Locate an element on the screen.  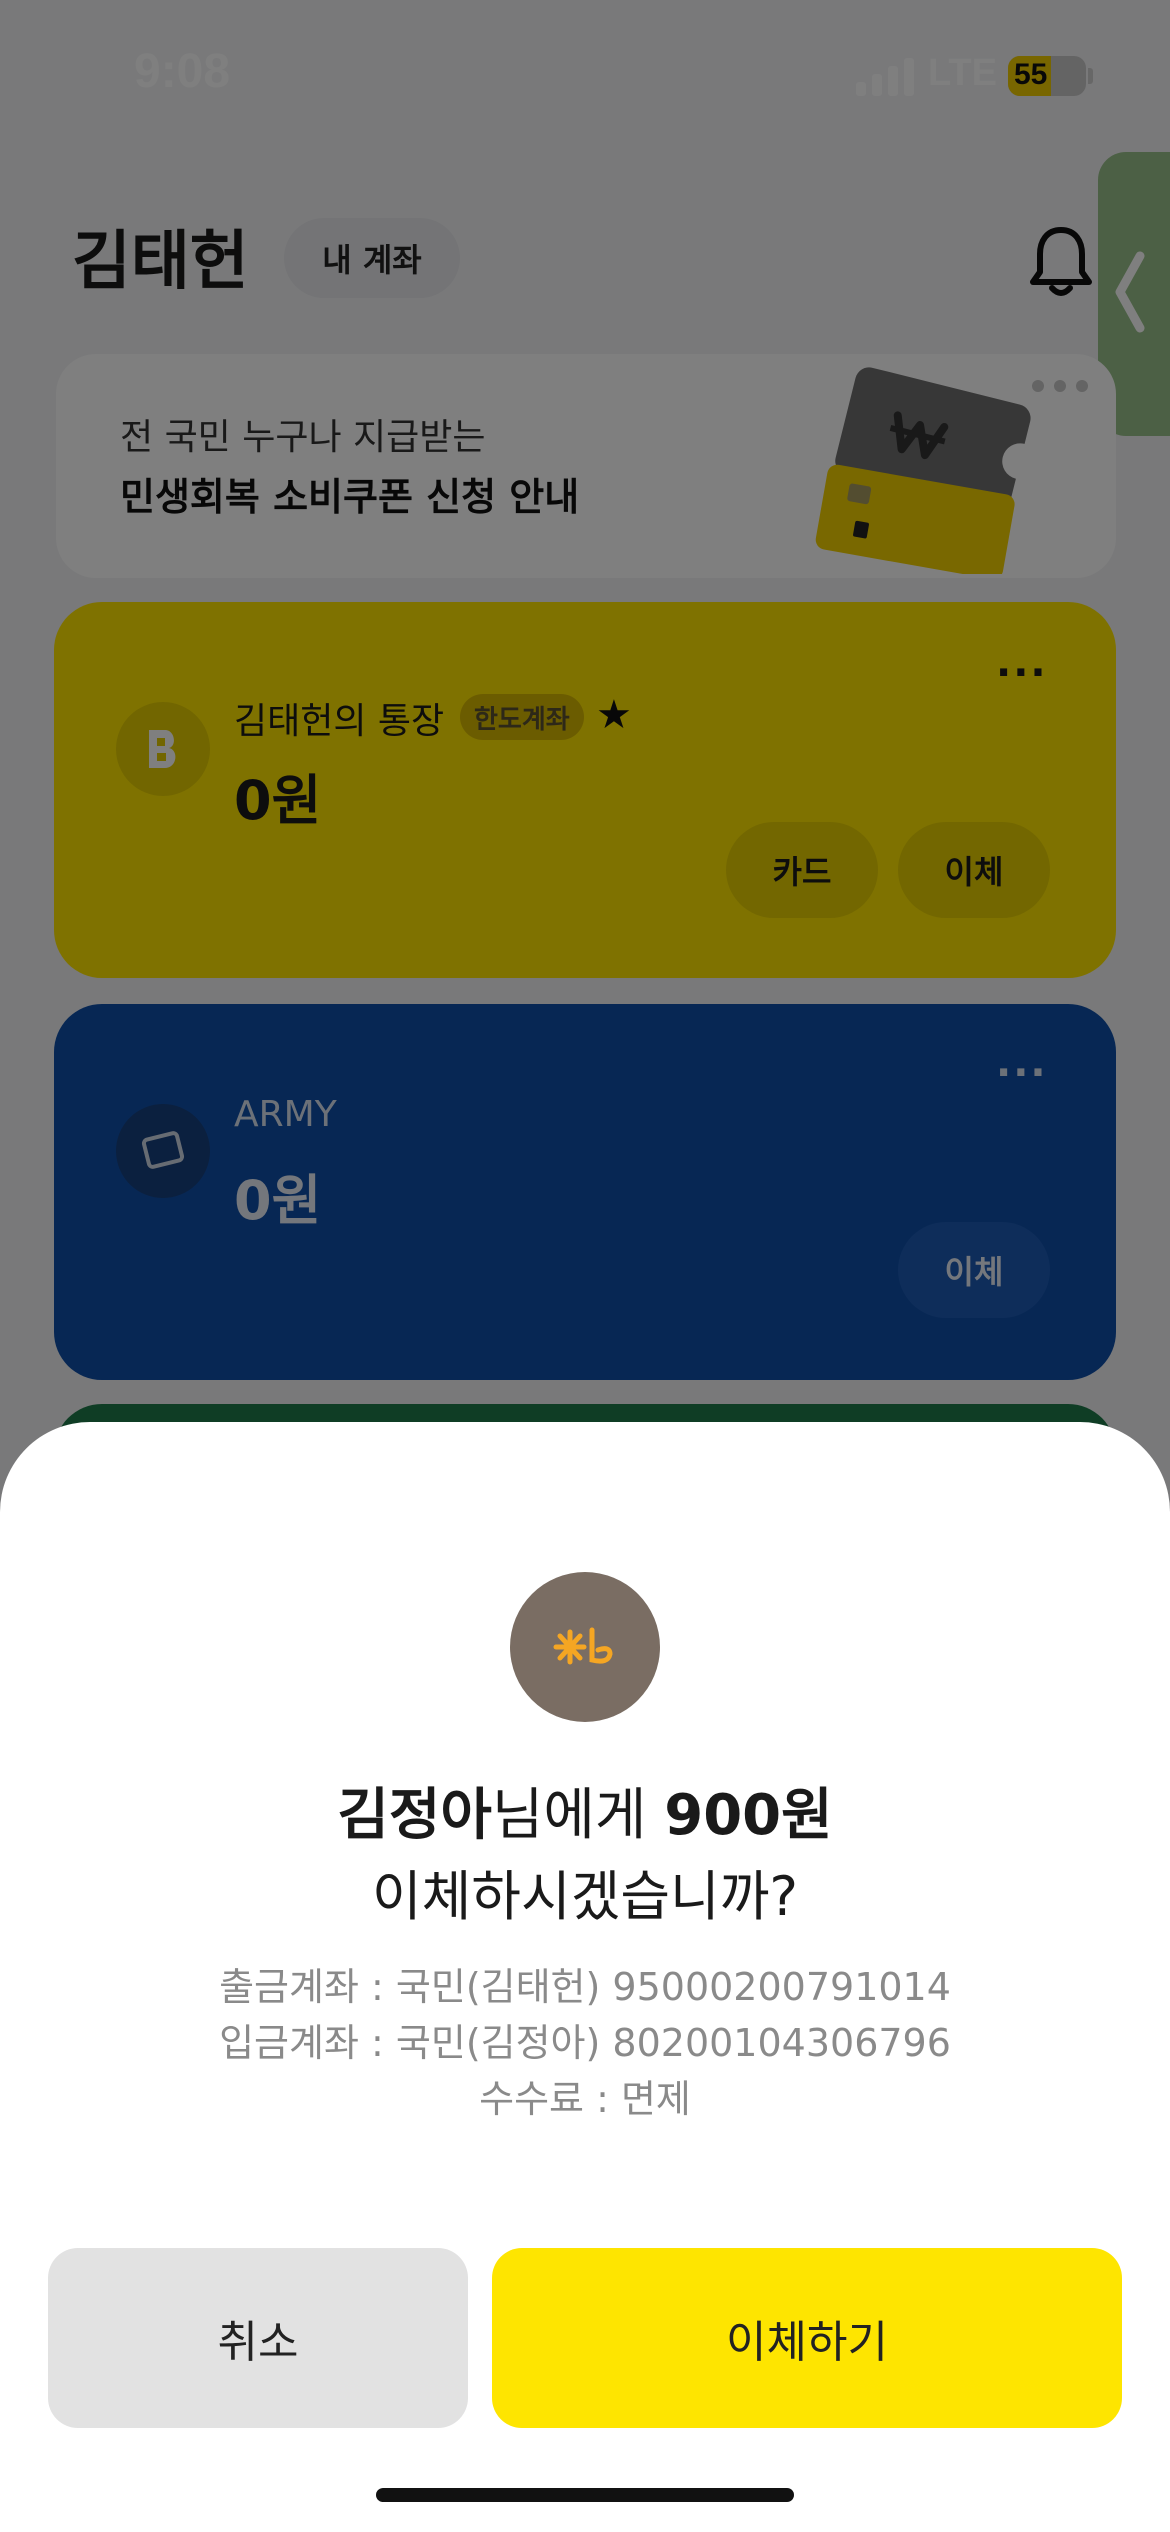
recipient-name: 김정아 is located at coordinates (414, 1815).